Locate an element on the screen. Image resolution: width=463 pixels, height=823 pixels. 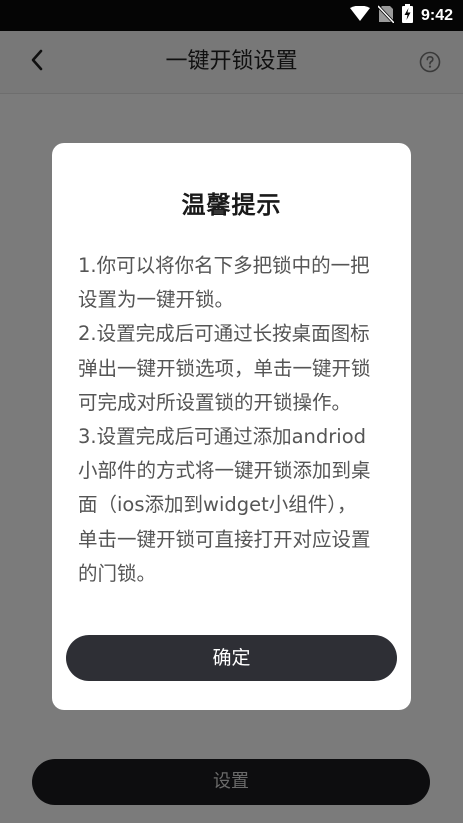
dialog-text-line: 1.你可以将你名下多把锁中的一把 is located at coordinates (224, 265).